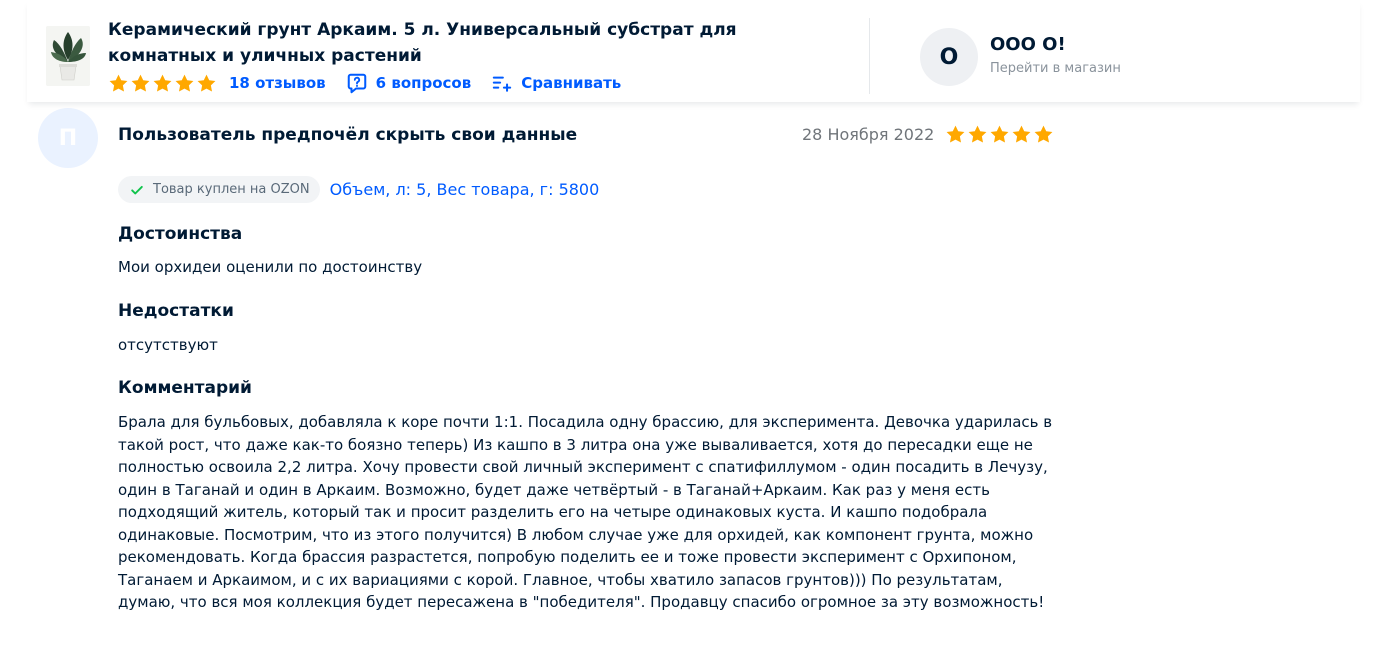 The image size is (1380, 659). I want to click on reviews-link: 18 отзывов, so click(277, 83).